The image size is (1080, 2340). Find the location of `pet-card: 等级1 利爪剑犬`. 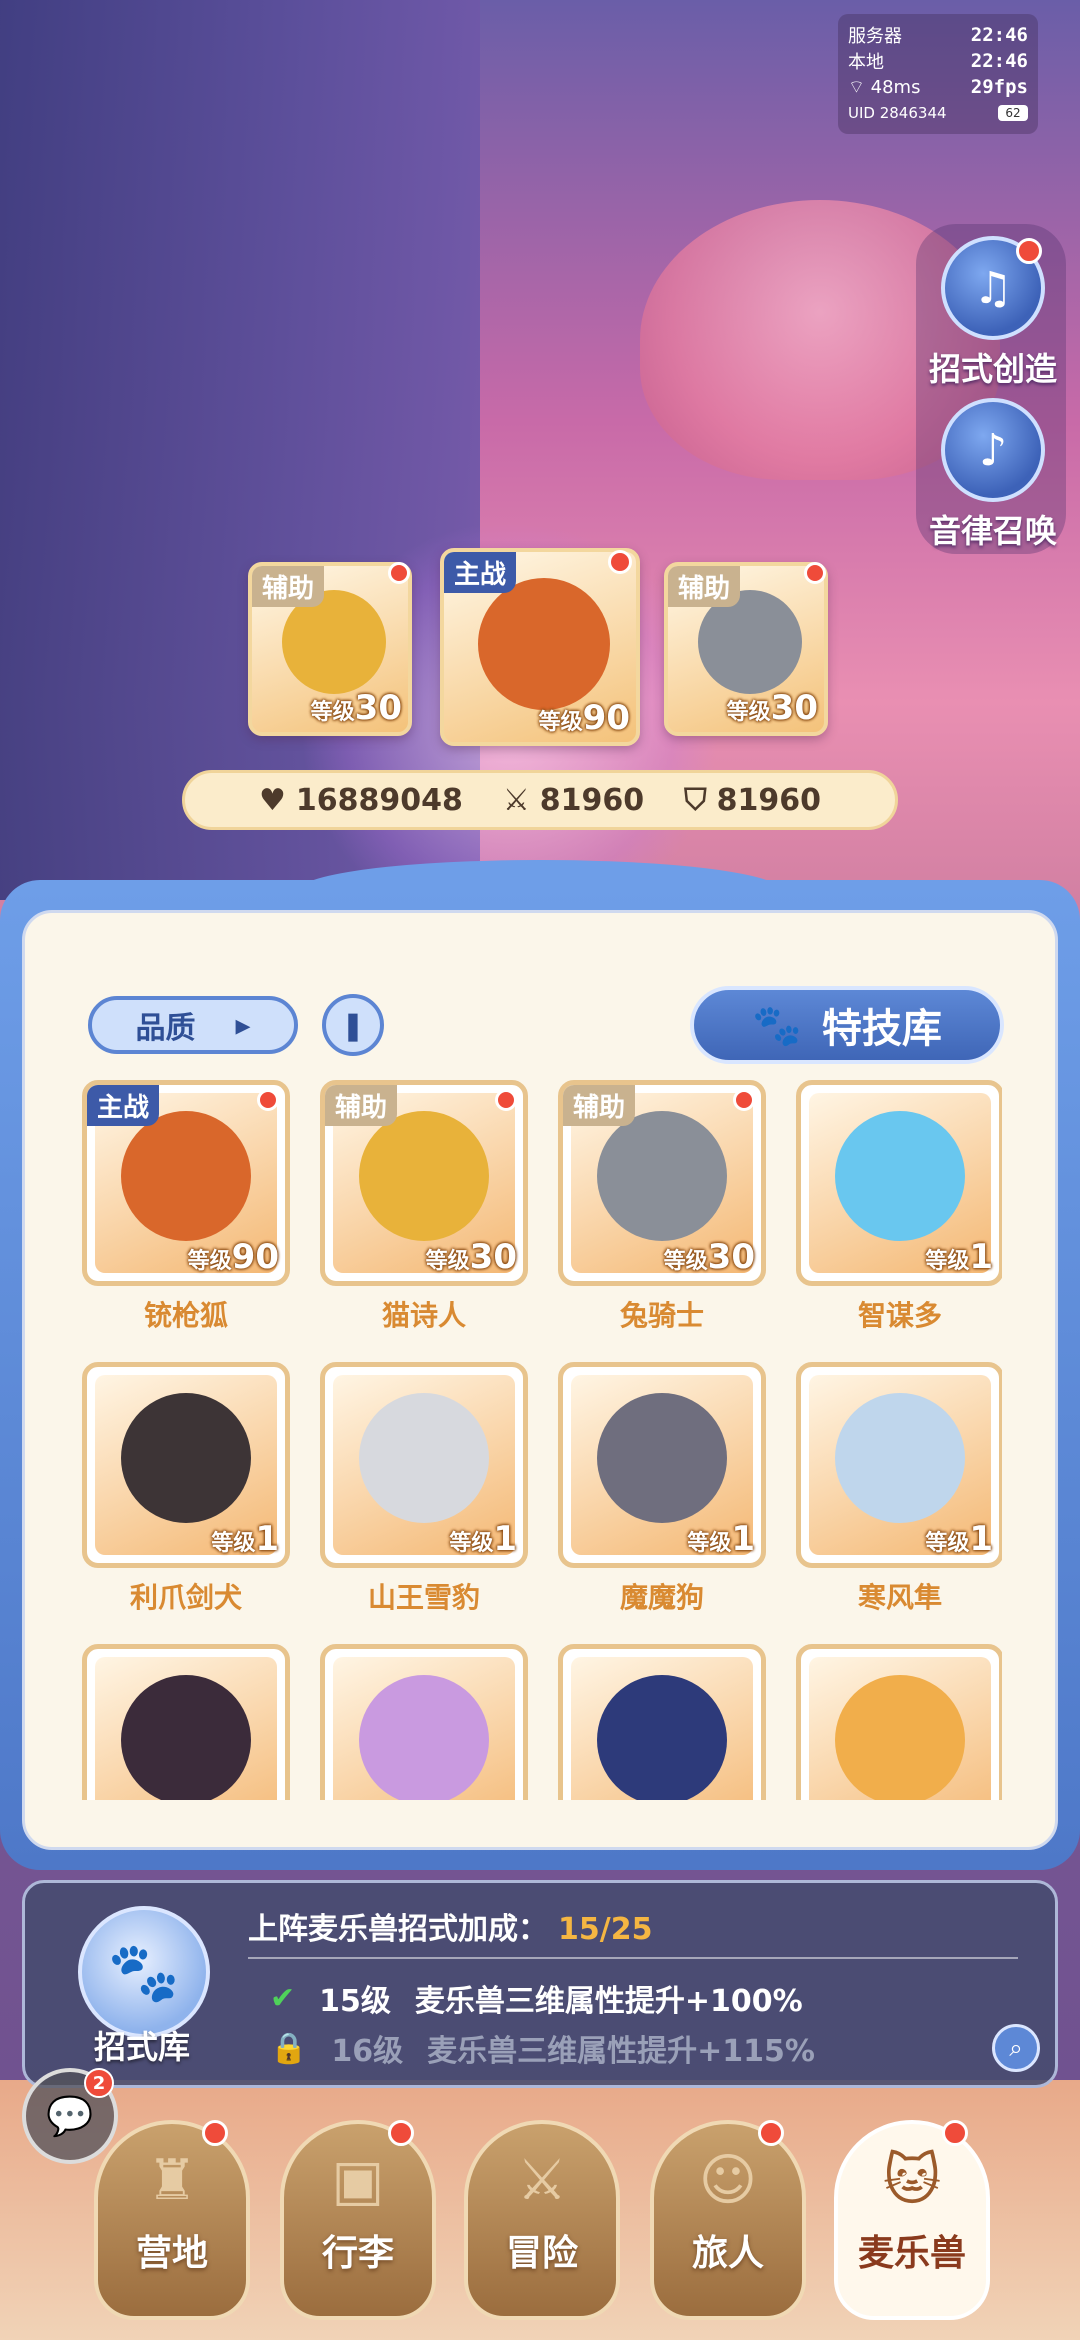

pet-card: 等级1 利爪剑犬 is located at coordinates (186, 1489).